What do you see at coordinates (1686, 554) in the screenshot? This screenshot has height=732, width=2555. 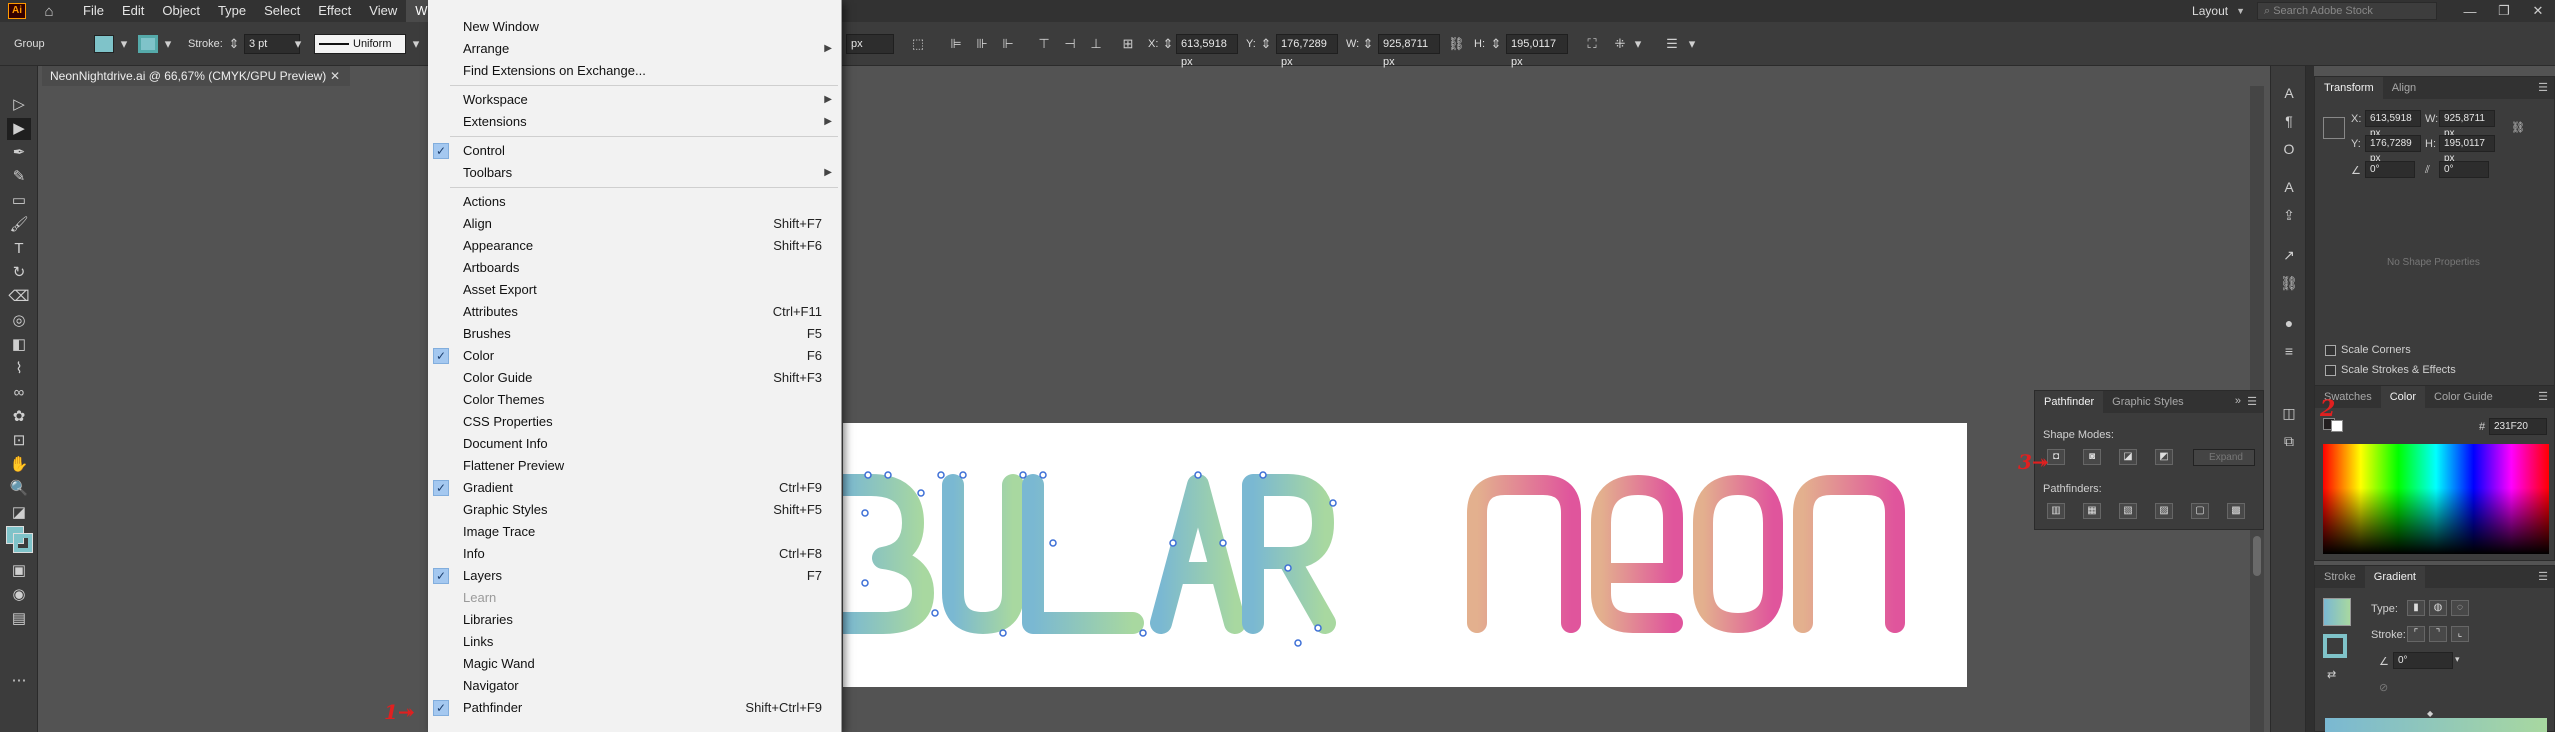 I see `neon-word` at bounding box center [1686, 554].